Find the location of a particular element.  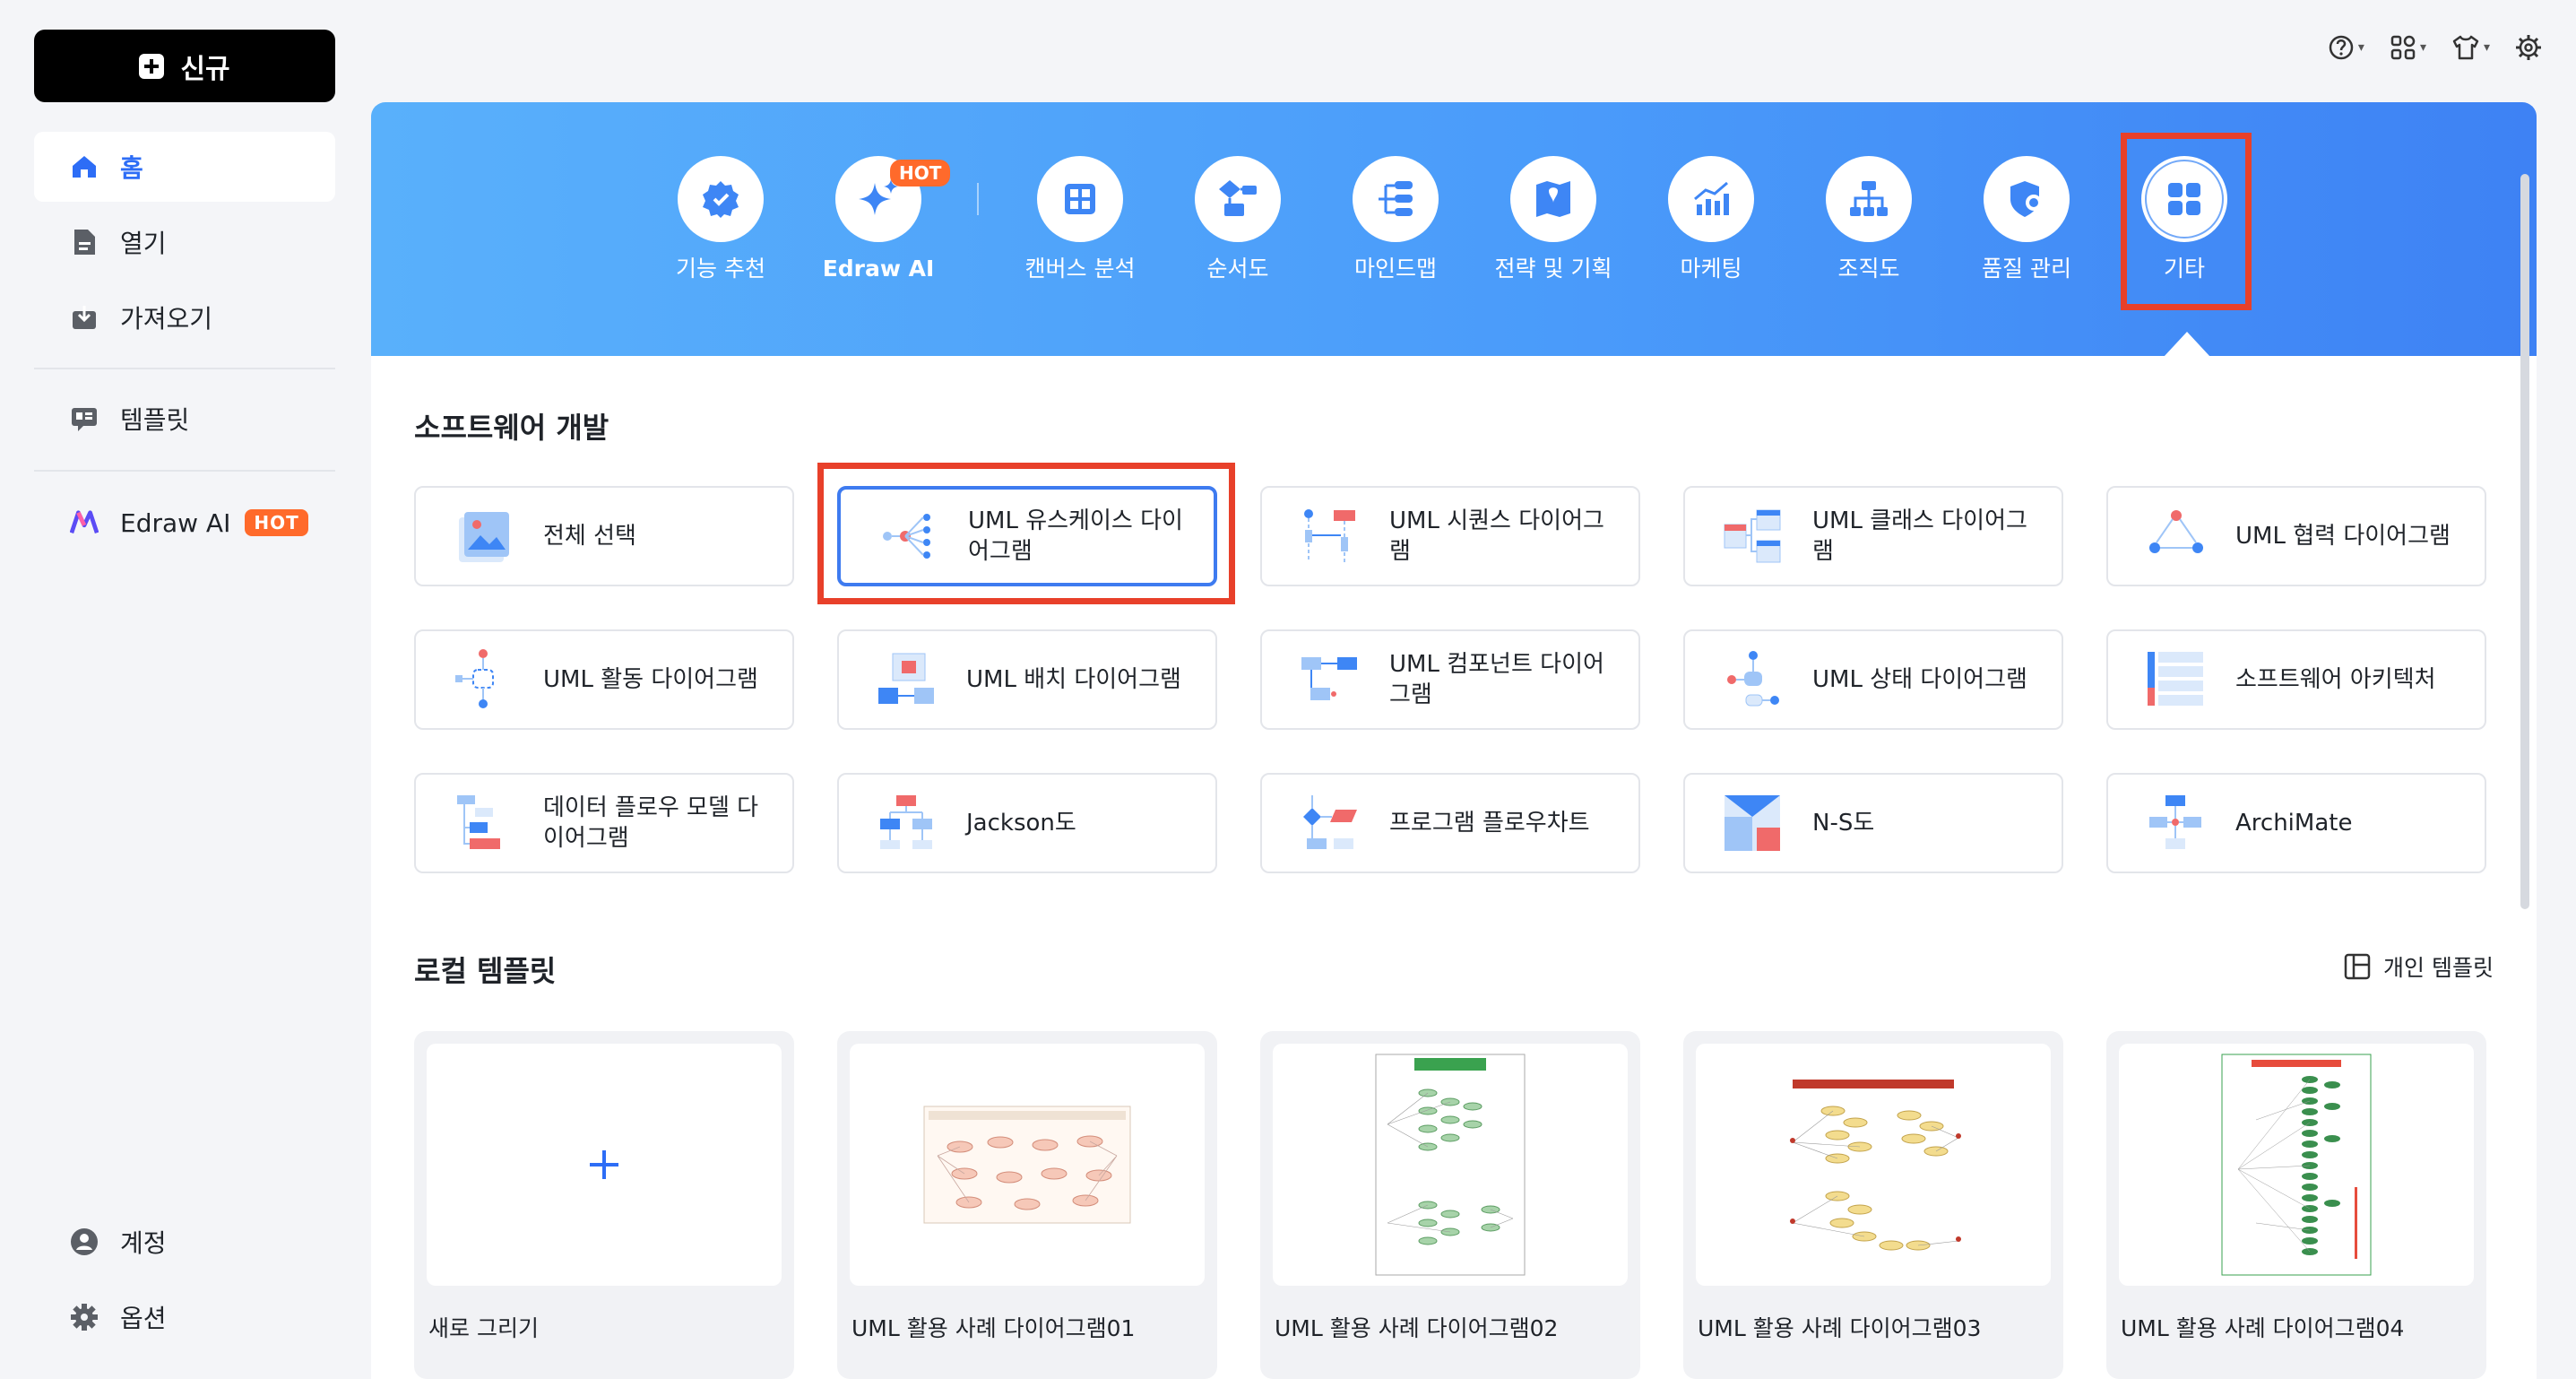

template-uml-sequence: UML 시퀀스 다이어그램 is located at coordinates (1450, 536).